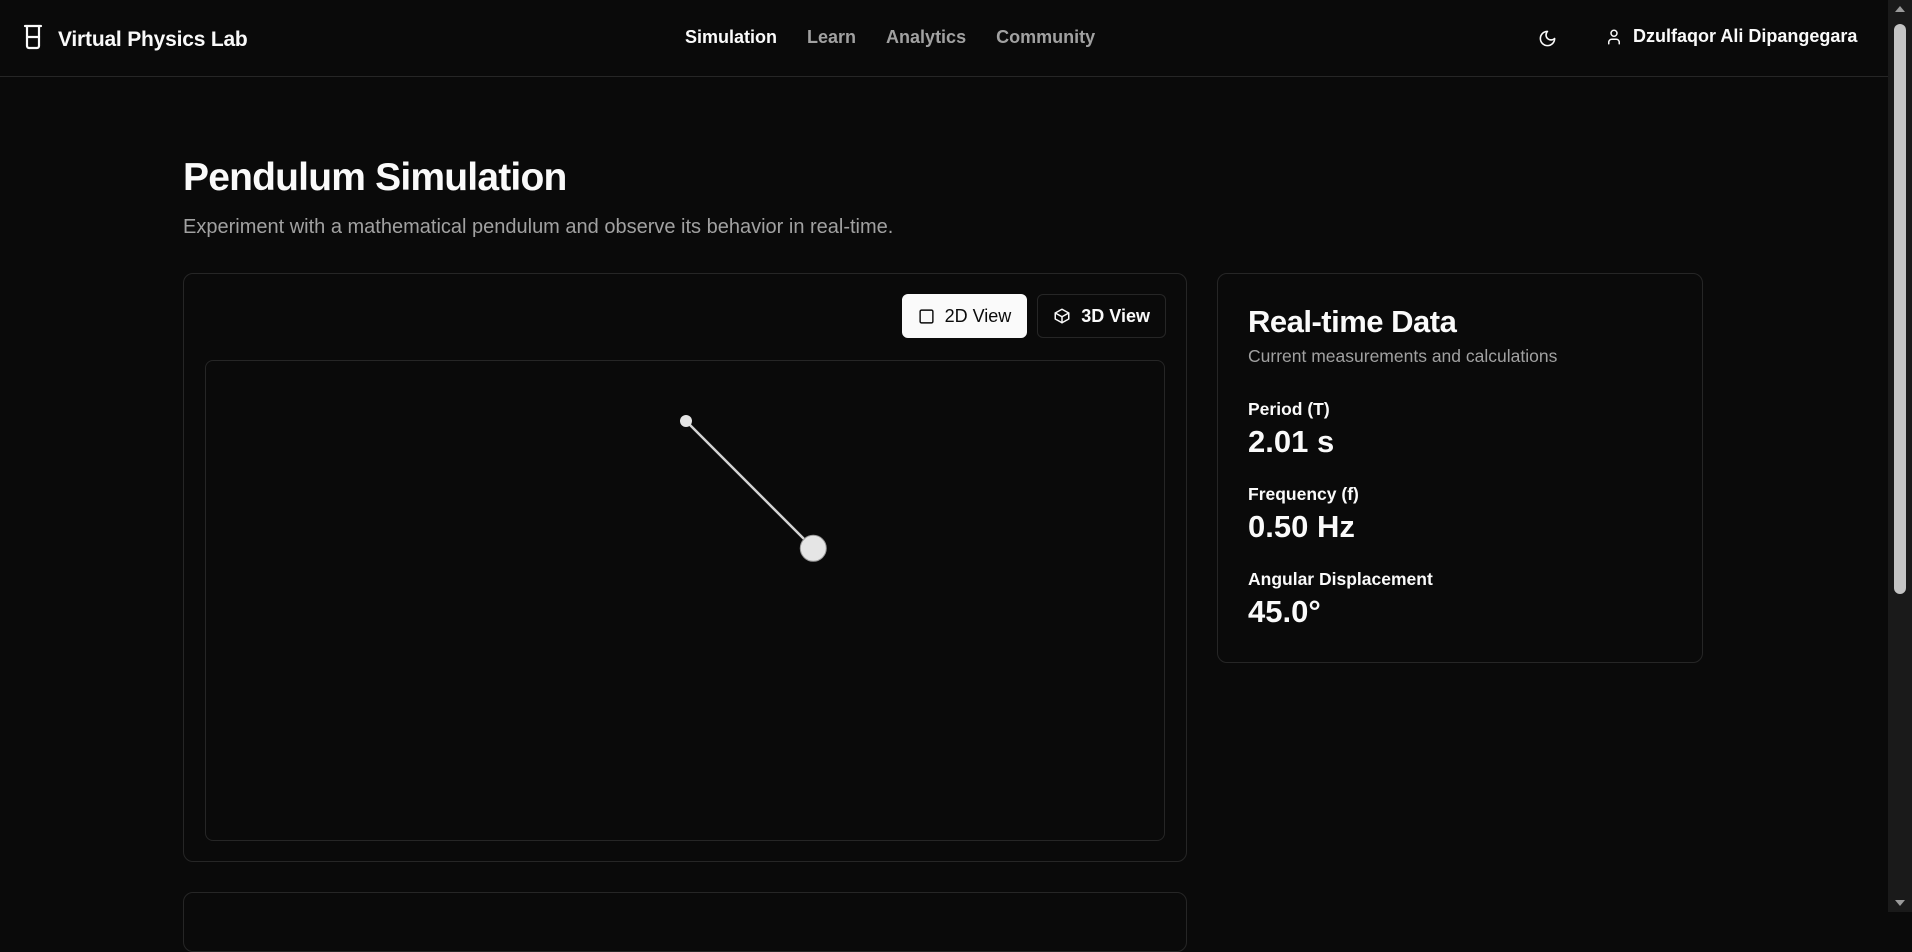 The image size is (1912, 952). Describe the element at coordinates (926, 37) in the screenshot. I see `nav-item-analytics: Analytics` at that location.